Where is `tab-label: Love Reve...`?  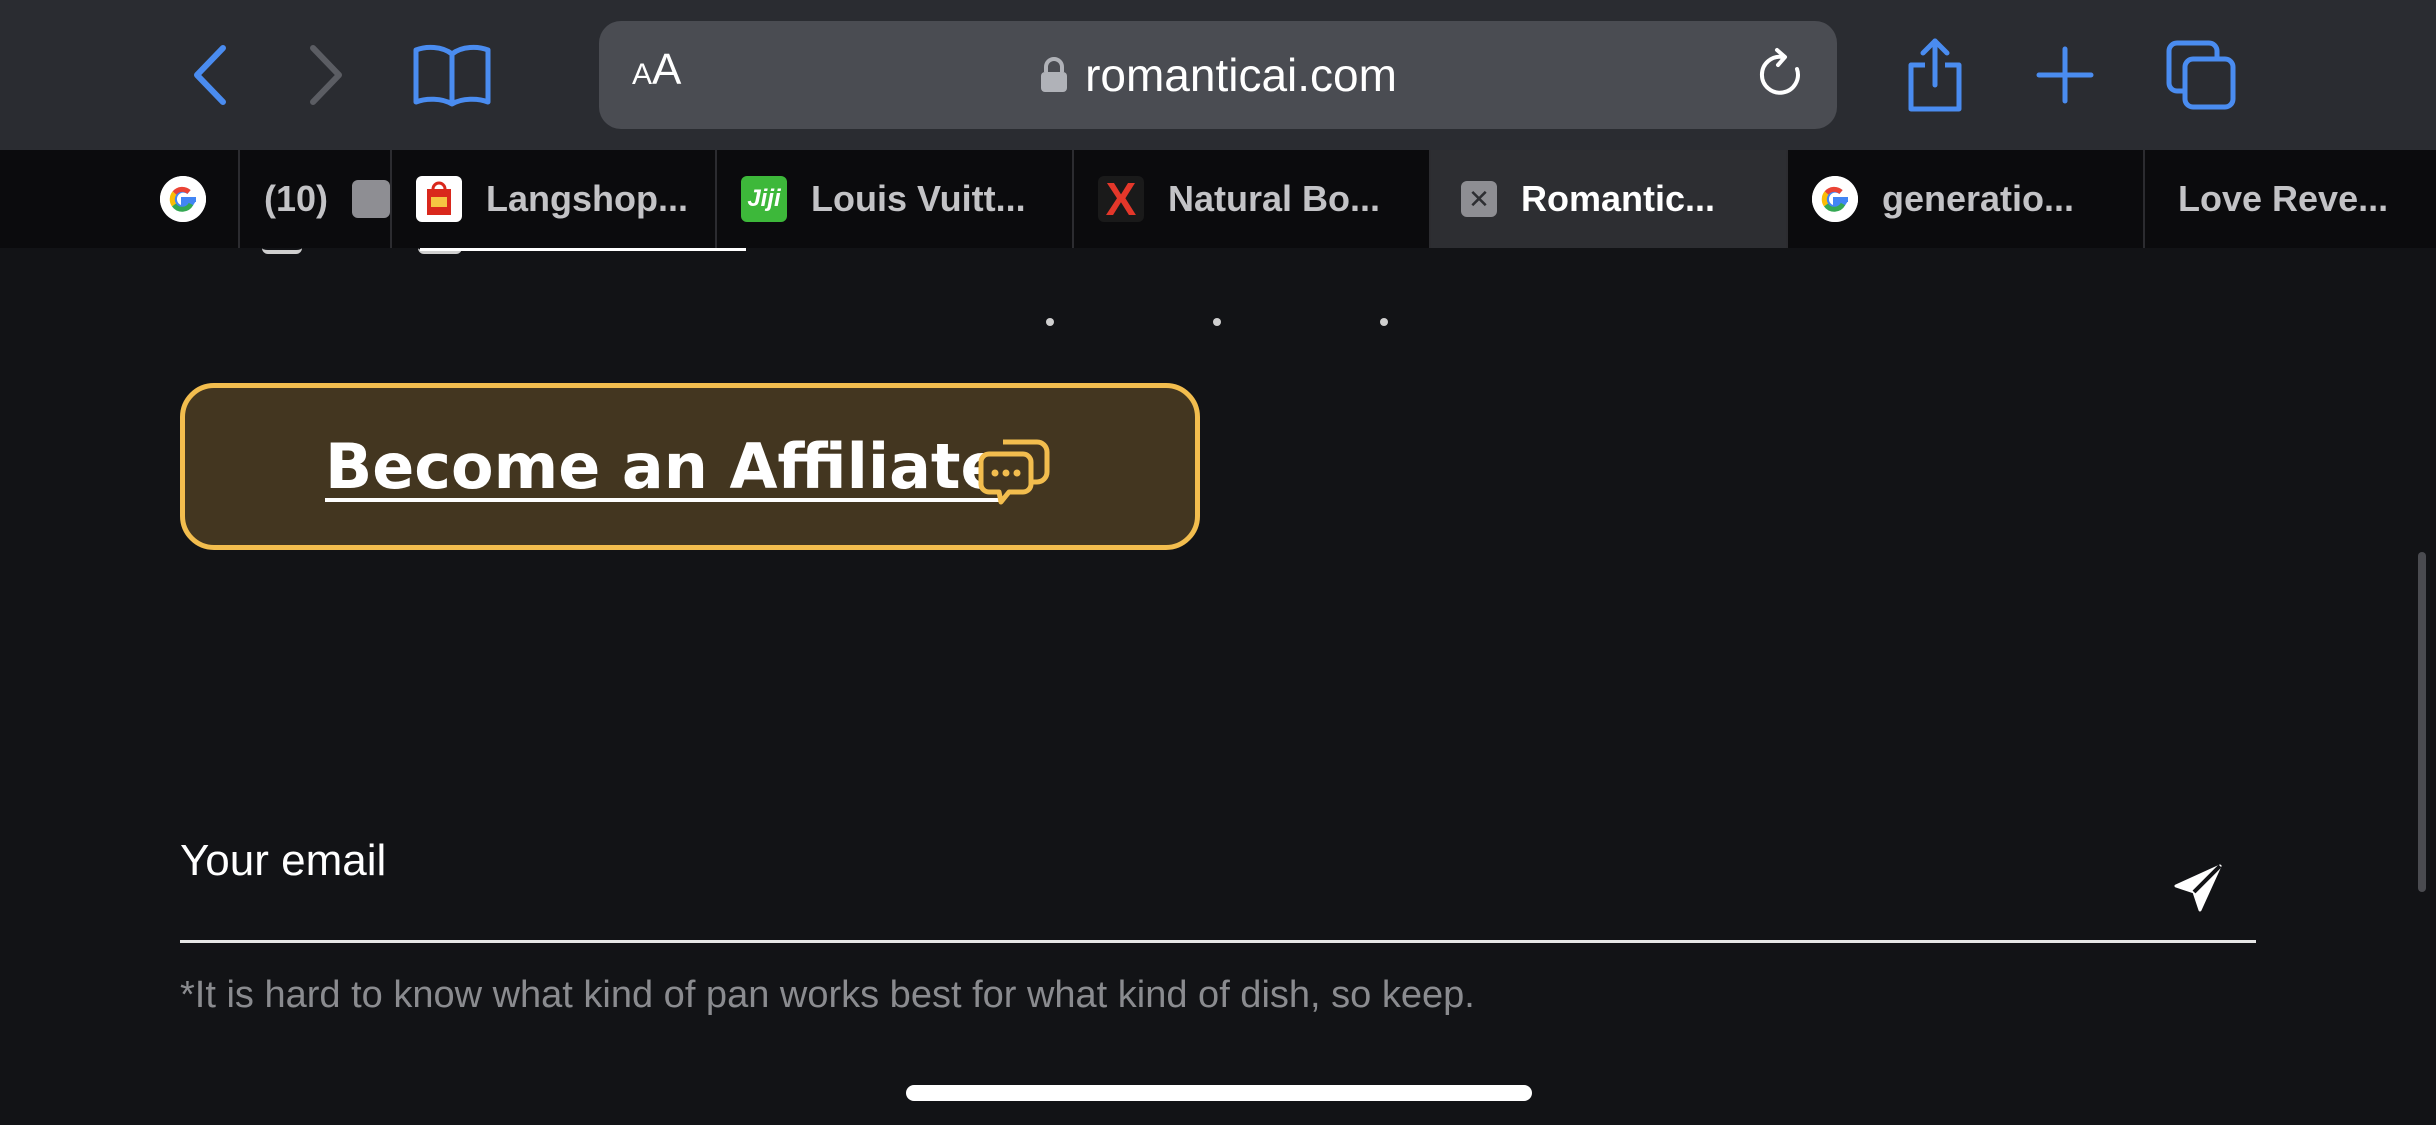
tab-label: Love Reve... is located at coordinates (2283, 198).